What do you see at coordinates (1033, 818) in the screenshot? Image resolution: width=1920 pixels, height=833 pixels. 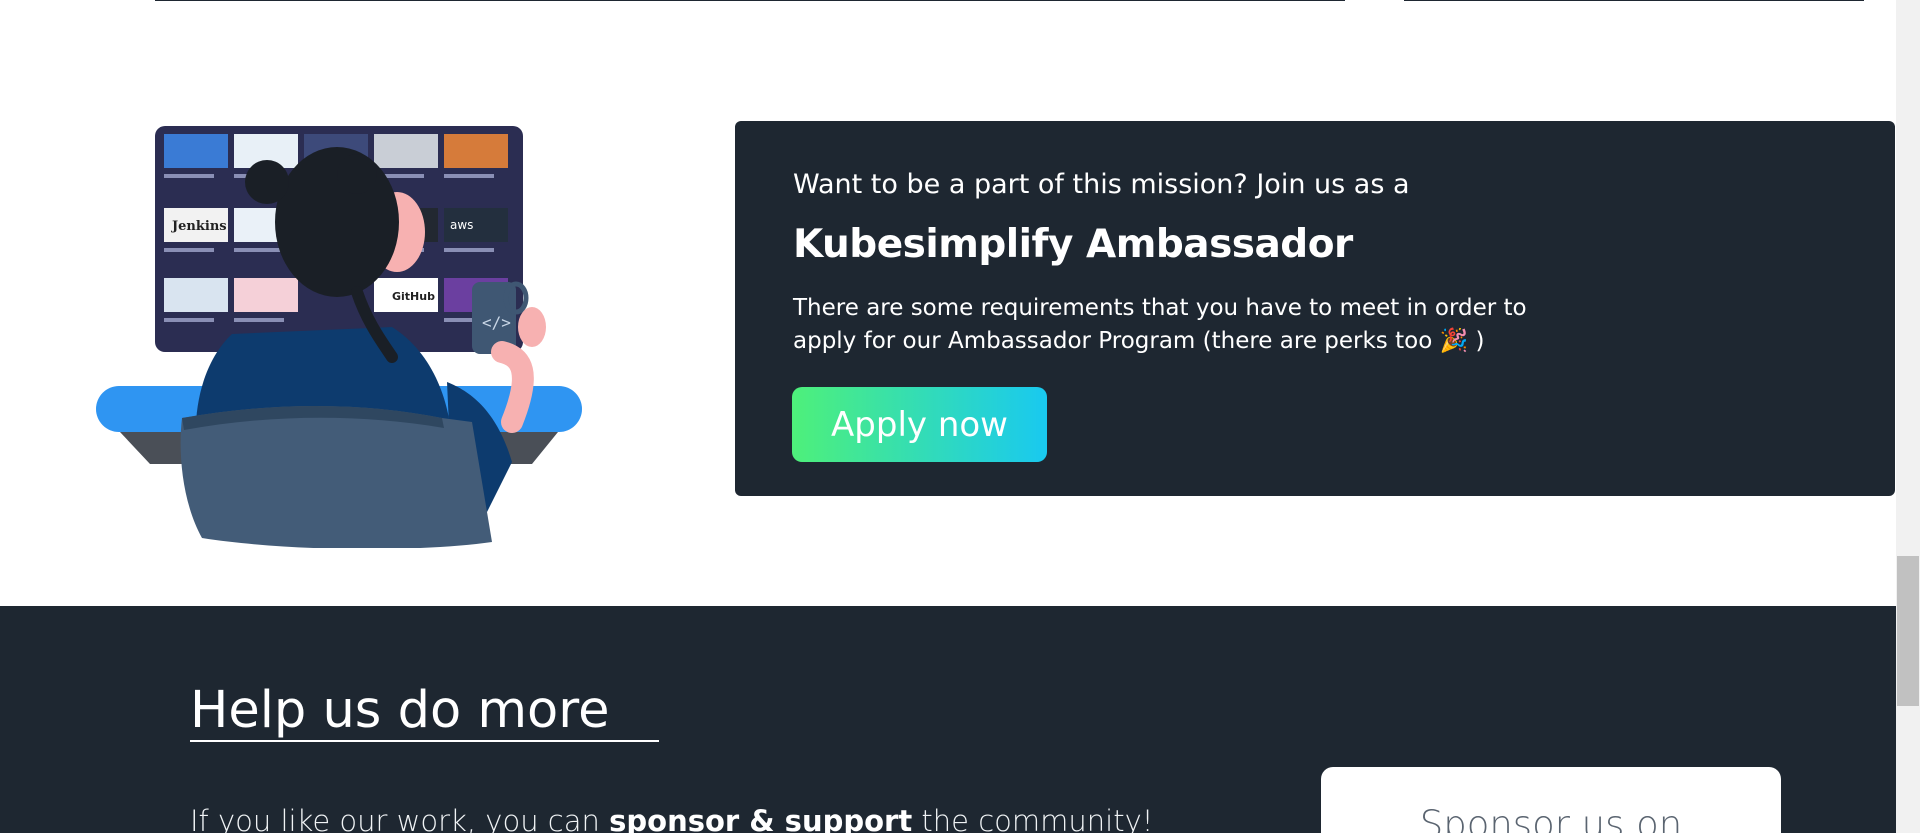 I see `help-text-suffix: the community!` at bounding box center [1033, 818].